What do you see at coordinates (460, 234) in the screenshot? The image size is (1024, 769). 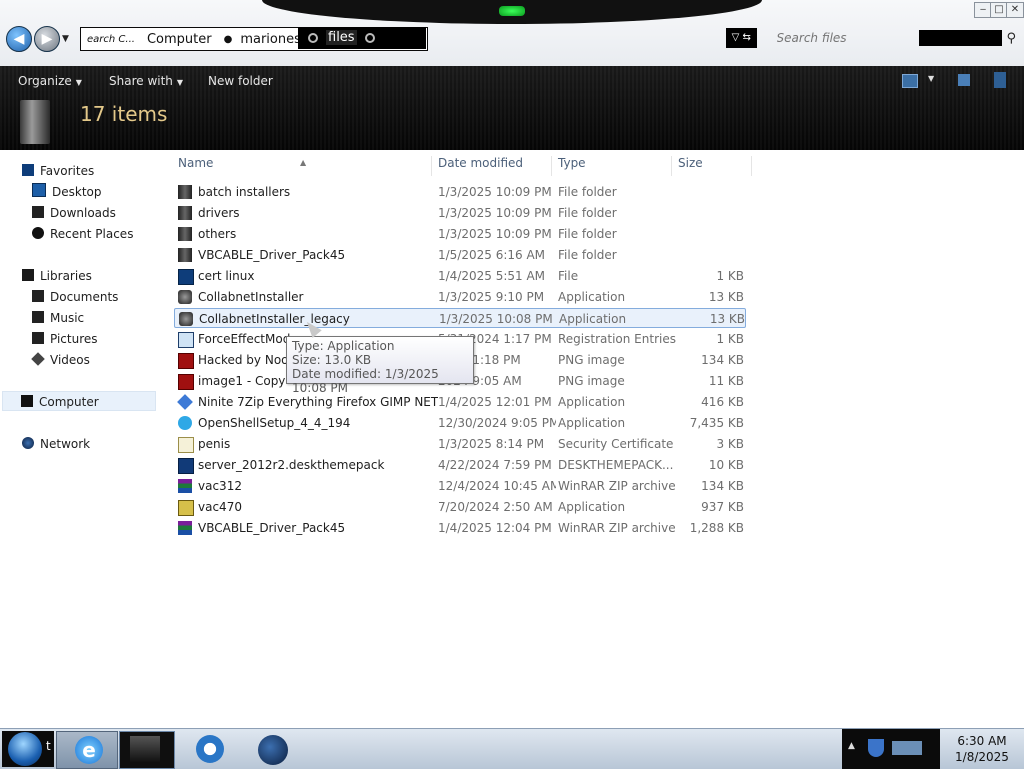 I see `file-row: others 1/3/2025 10:09 PM File folder` at bounding box center [460, 234].